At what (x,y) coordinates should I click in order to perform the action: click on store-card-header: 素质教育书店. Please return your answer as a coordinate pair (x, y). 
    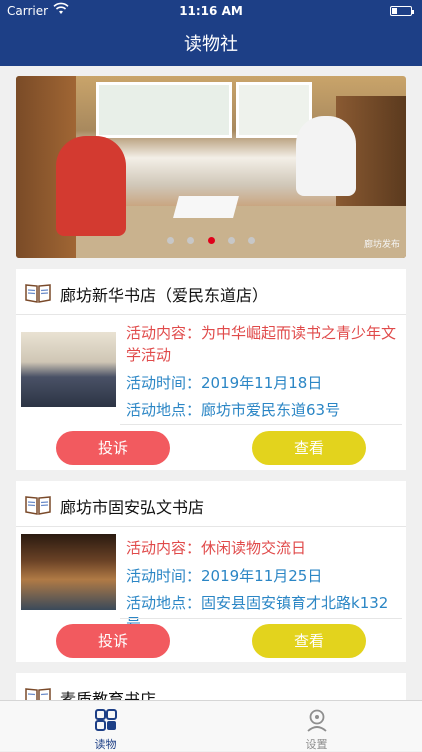
    Looking at the image, I should click on (211, 686).